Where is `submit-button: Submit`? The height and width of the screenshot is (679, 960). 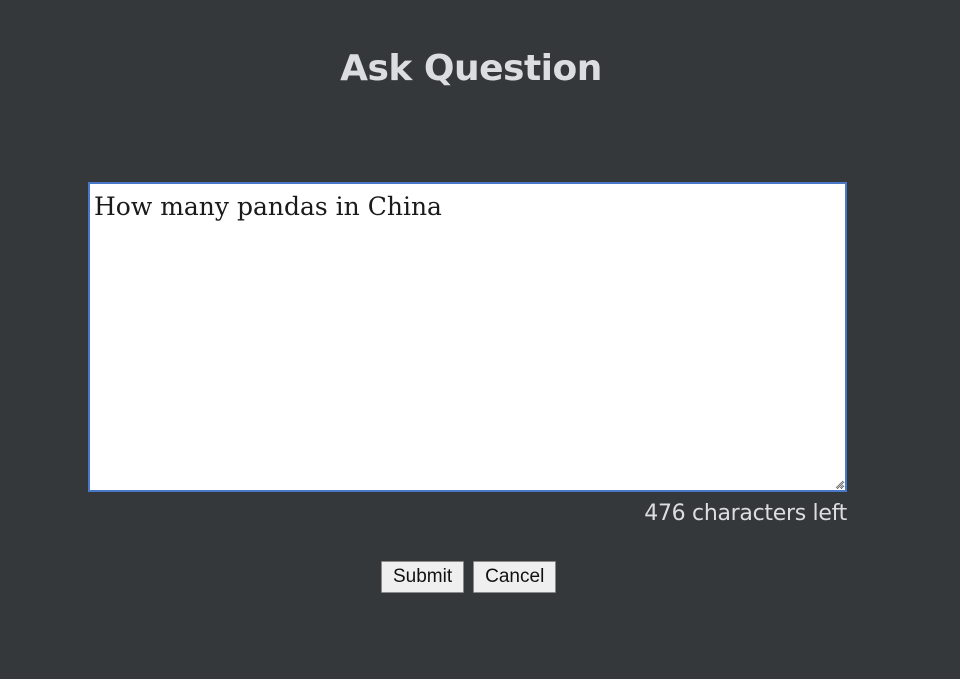
submit-button: Submit is located at coordinates (423, 577).